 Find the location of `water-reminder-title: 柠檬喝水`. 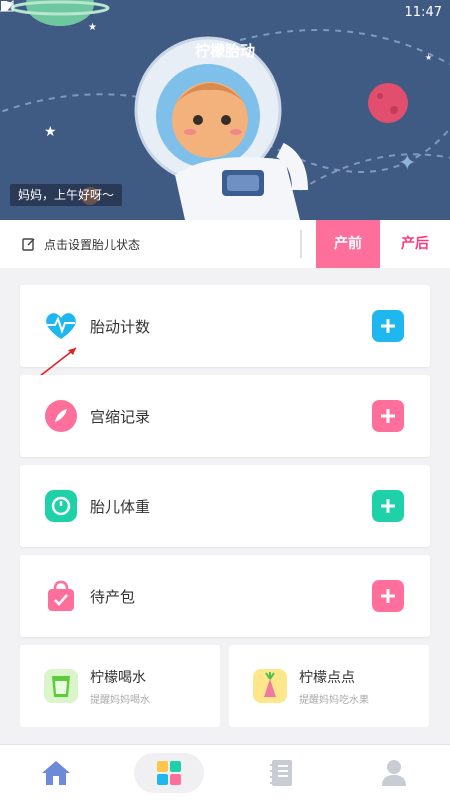

water-reminder-title: 柠檬喝水 is located at coordinates (118, 677).